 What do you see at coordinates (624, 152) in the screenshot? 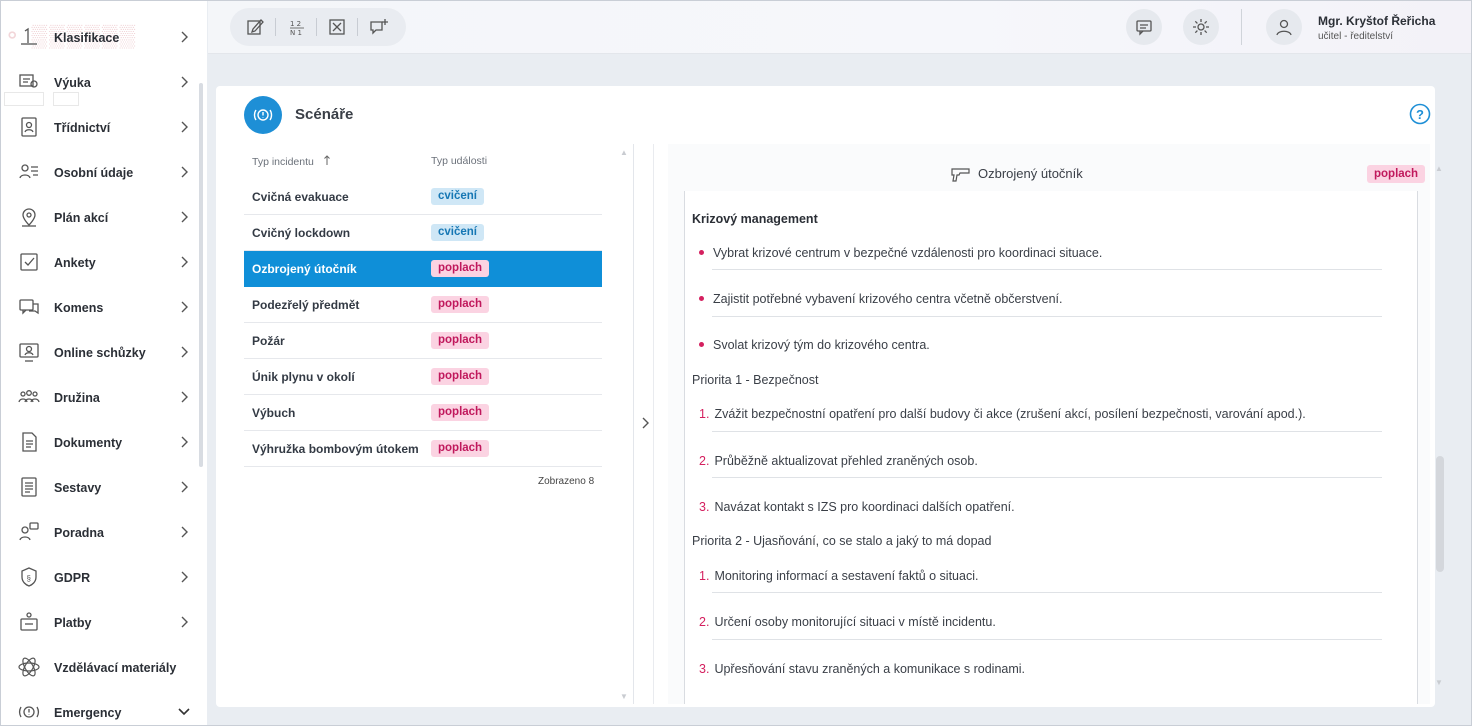
I see `list-scroll-up-icon: ▲` at bounding box center [624, 152].